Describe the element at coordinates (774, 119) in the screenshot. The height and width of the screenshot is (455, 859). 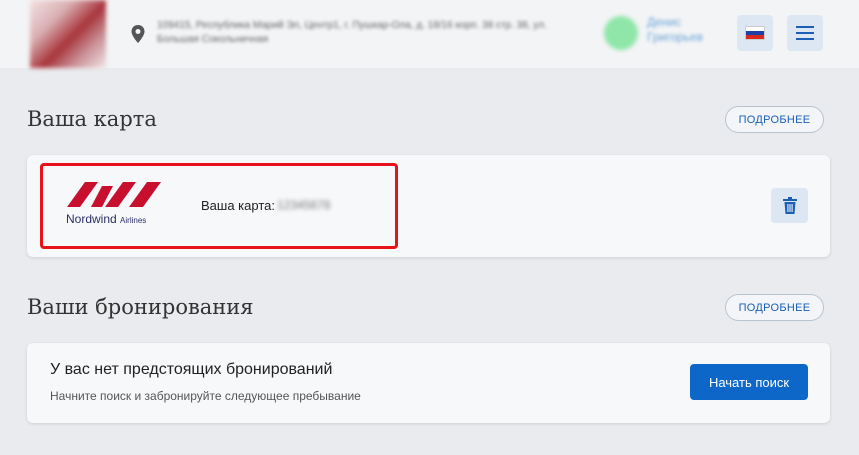
I see `loyalty-more-button: ПОДРОБНЕЕ` at that location.